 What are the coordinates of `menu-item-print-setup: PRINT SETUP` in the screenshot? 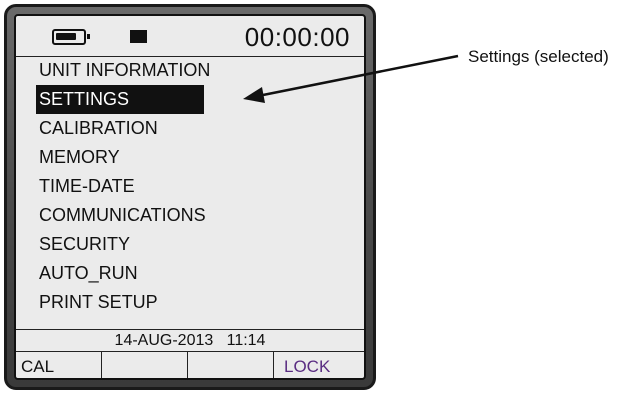 It's located at (124, 302).